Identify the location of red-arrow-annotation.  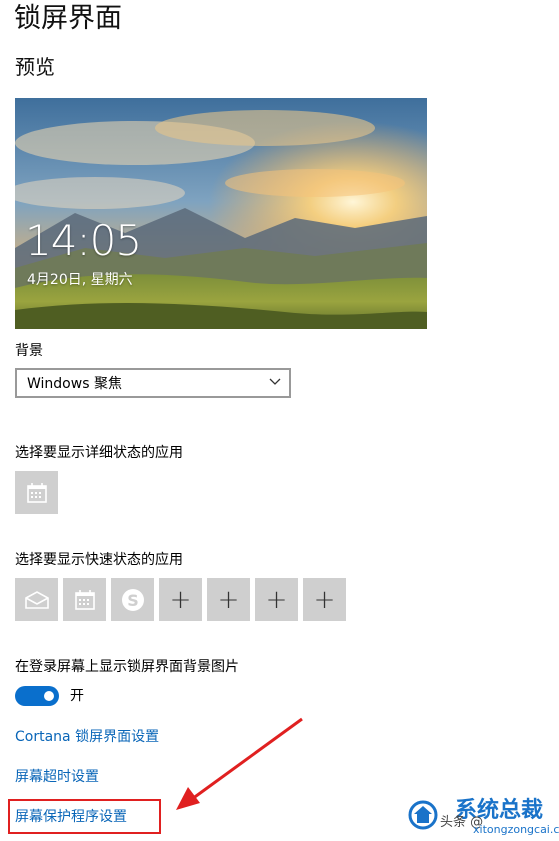
(239, 763).